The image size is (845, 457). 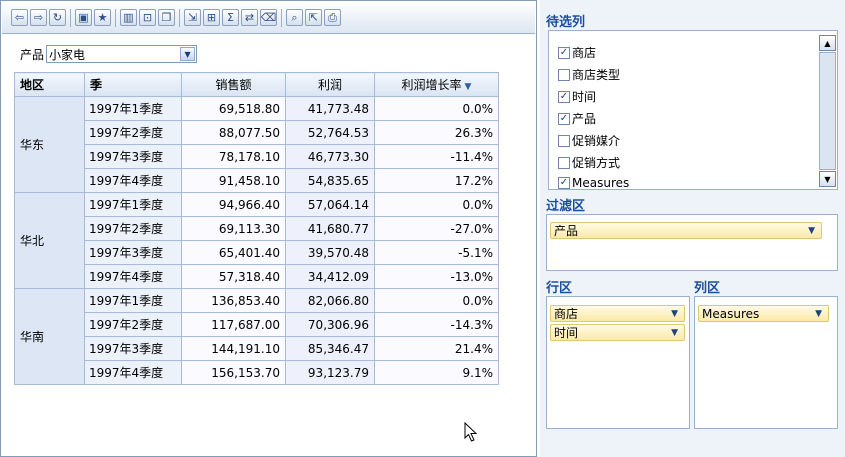 I want to click on print-icon: ⎙, so click(x=332, y=17).